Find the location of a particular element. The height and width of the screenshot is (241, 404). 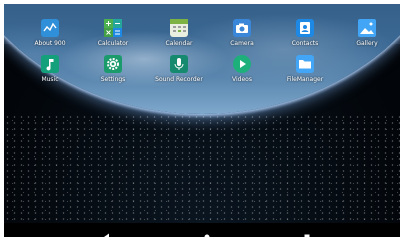

music-icon is located at coordinates (50, 64).